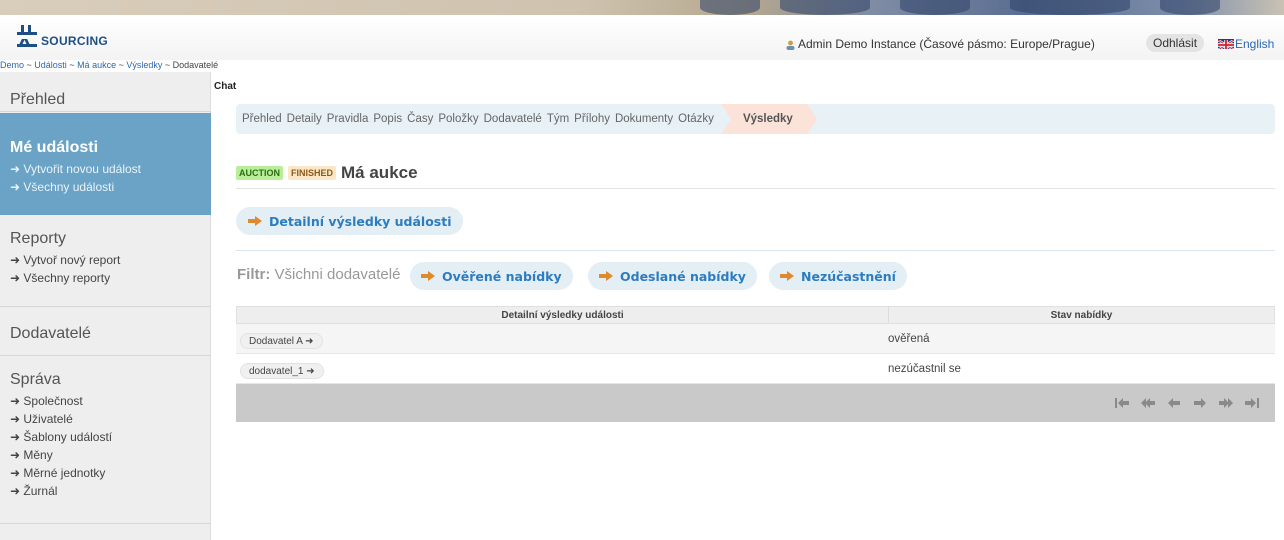  I want to click on prev-page-icon, so click(1174, 403).